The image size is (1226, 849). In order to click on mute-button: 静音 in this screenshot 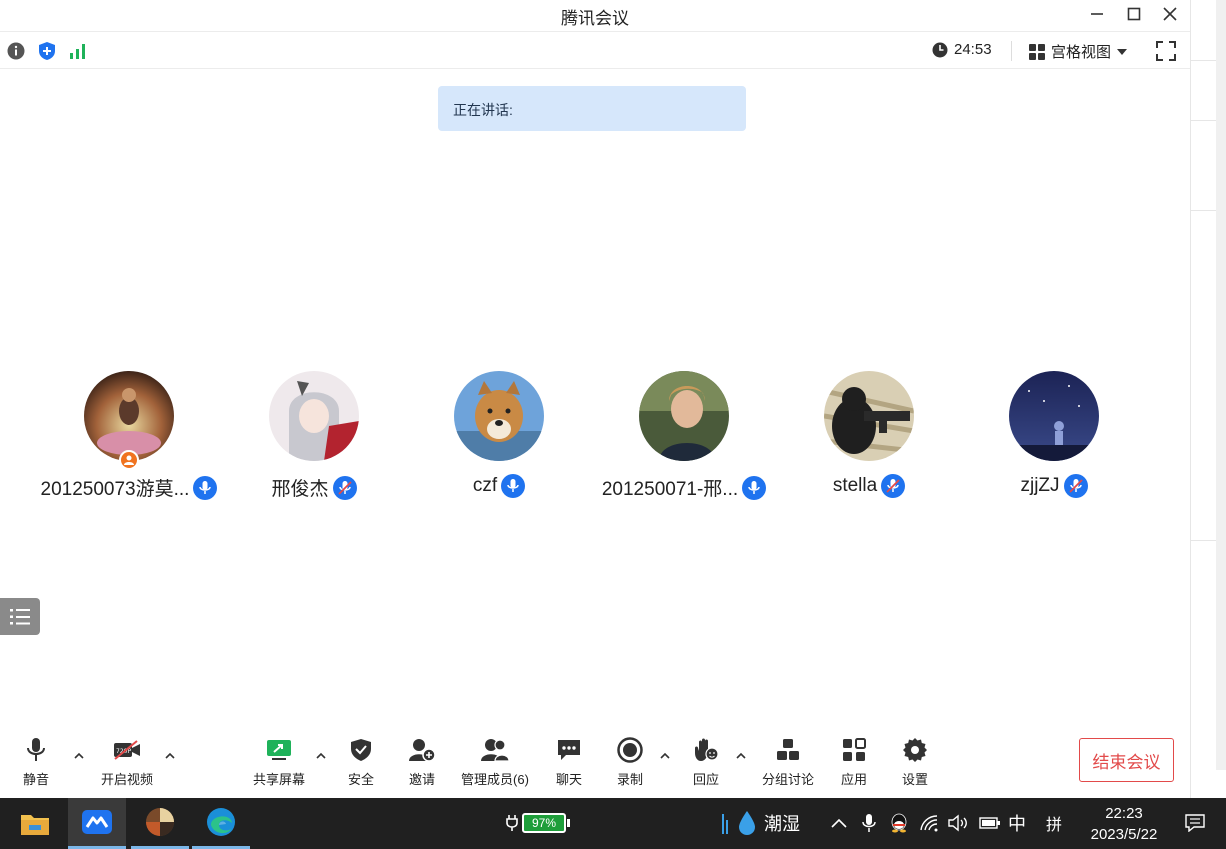, I will do `click(36, 762)`.